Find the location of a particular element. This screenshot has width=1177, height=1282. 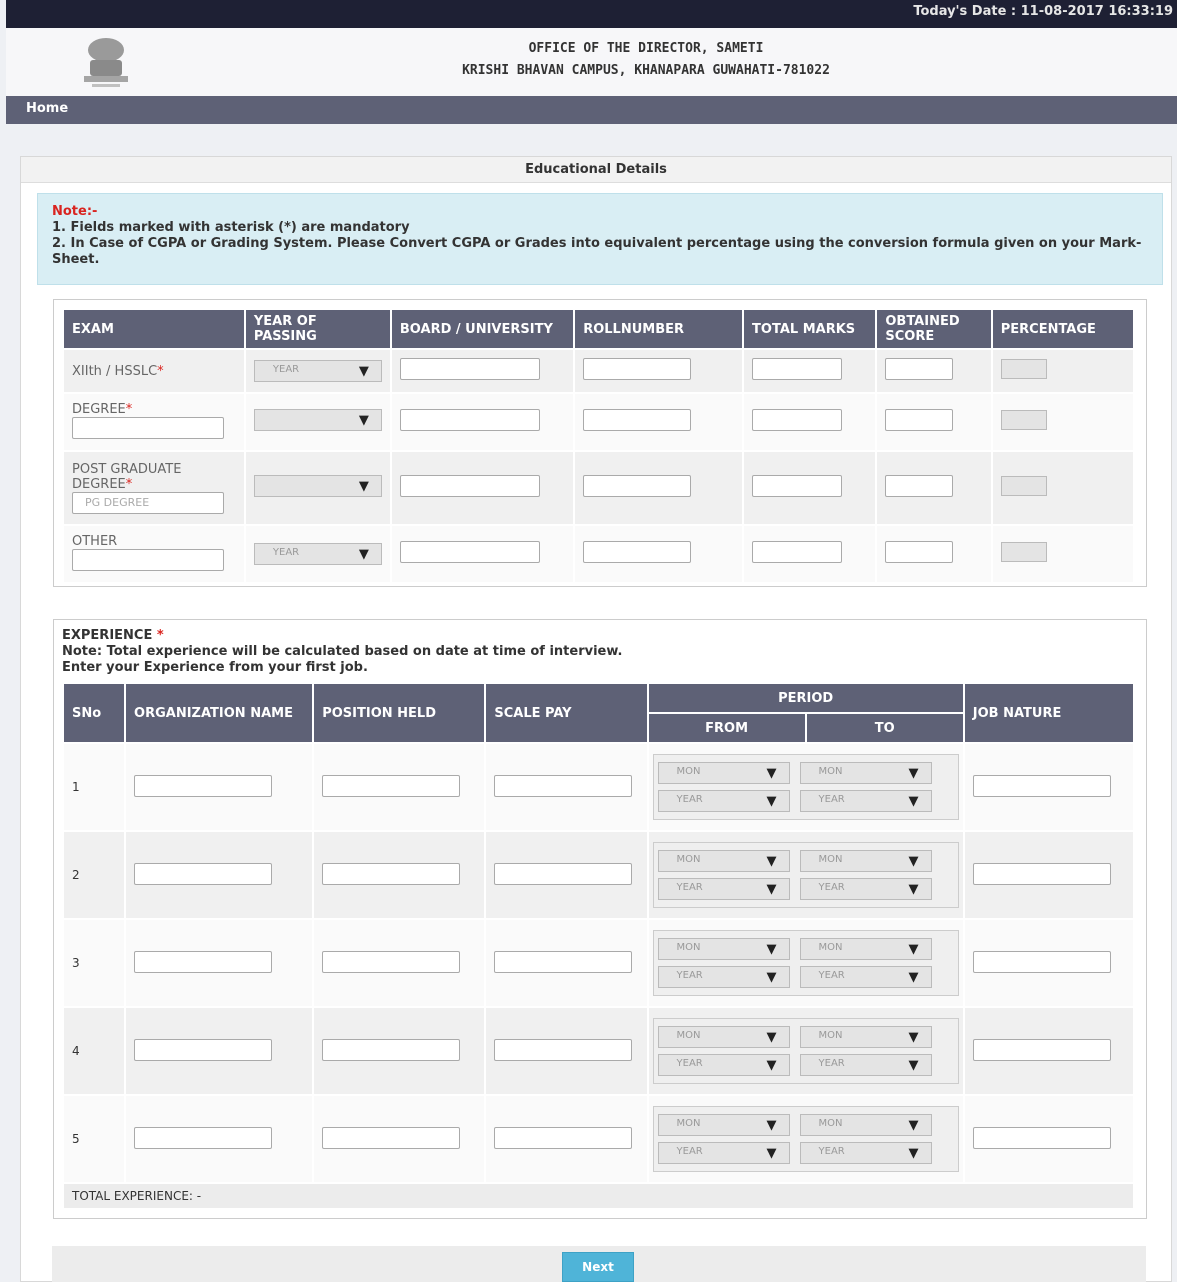

pct-cell is located at coordinates (1063, 554).